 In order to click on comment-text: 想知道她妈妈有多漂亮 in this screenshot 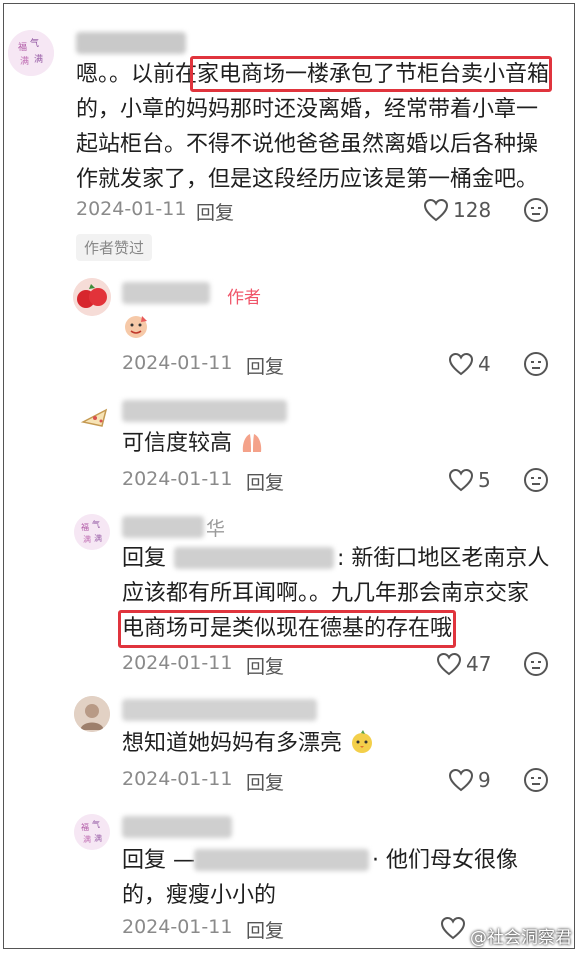, I will do `click(248, 743)`.